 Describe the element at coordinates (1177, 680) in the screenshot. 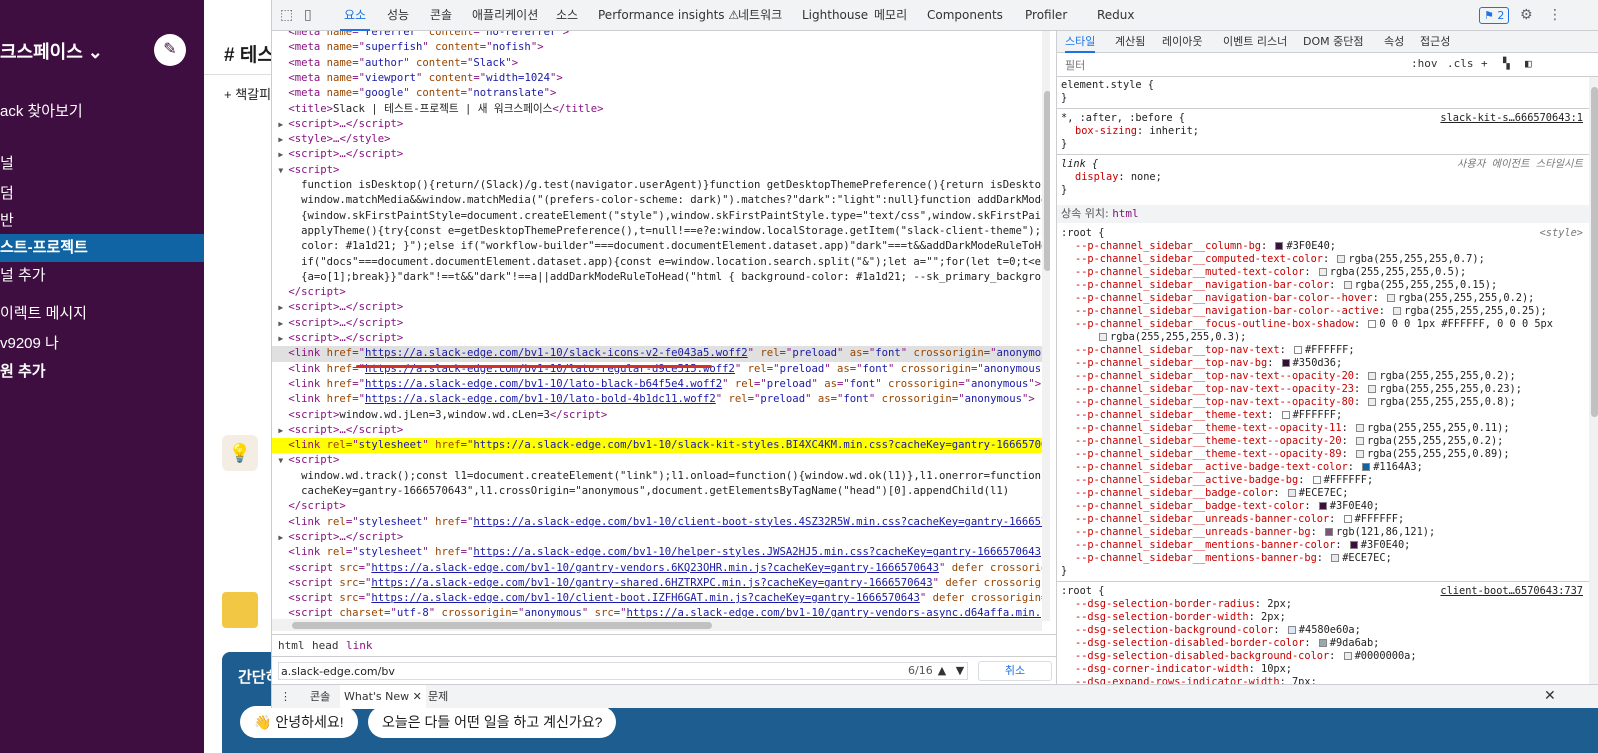

I see `property-name: --dsg-expand-rows-indicator-width` at that location.